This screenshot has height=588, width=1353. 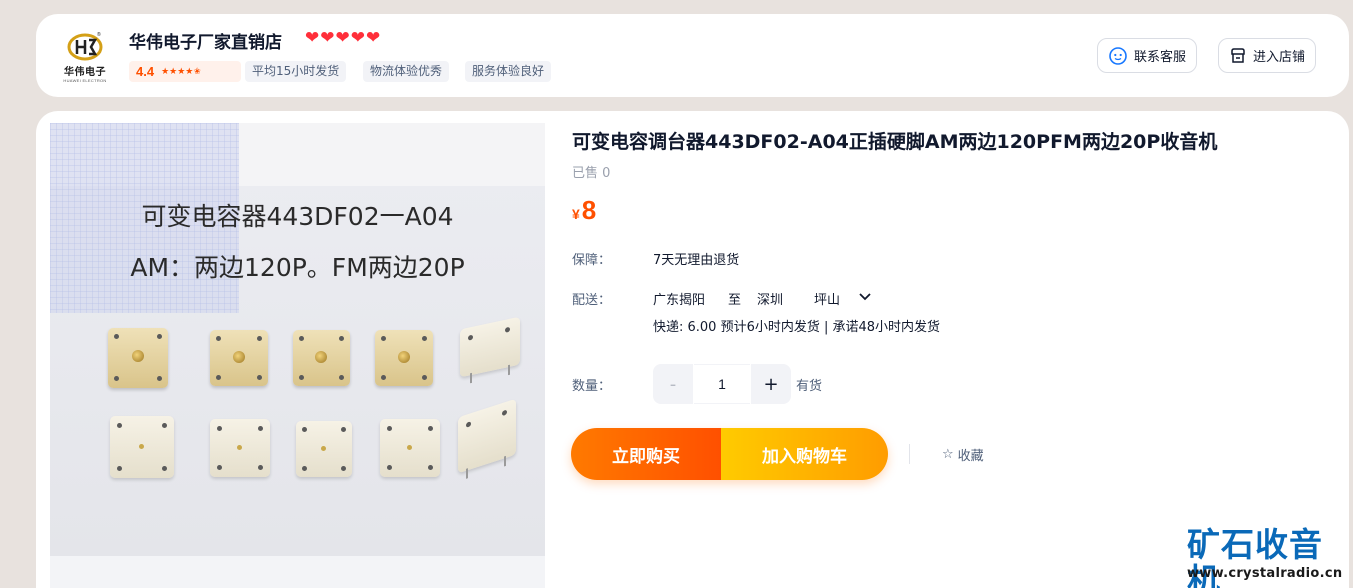 I want to click on quantity-label: 数量：, so click(x=592, y=386).